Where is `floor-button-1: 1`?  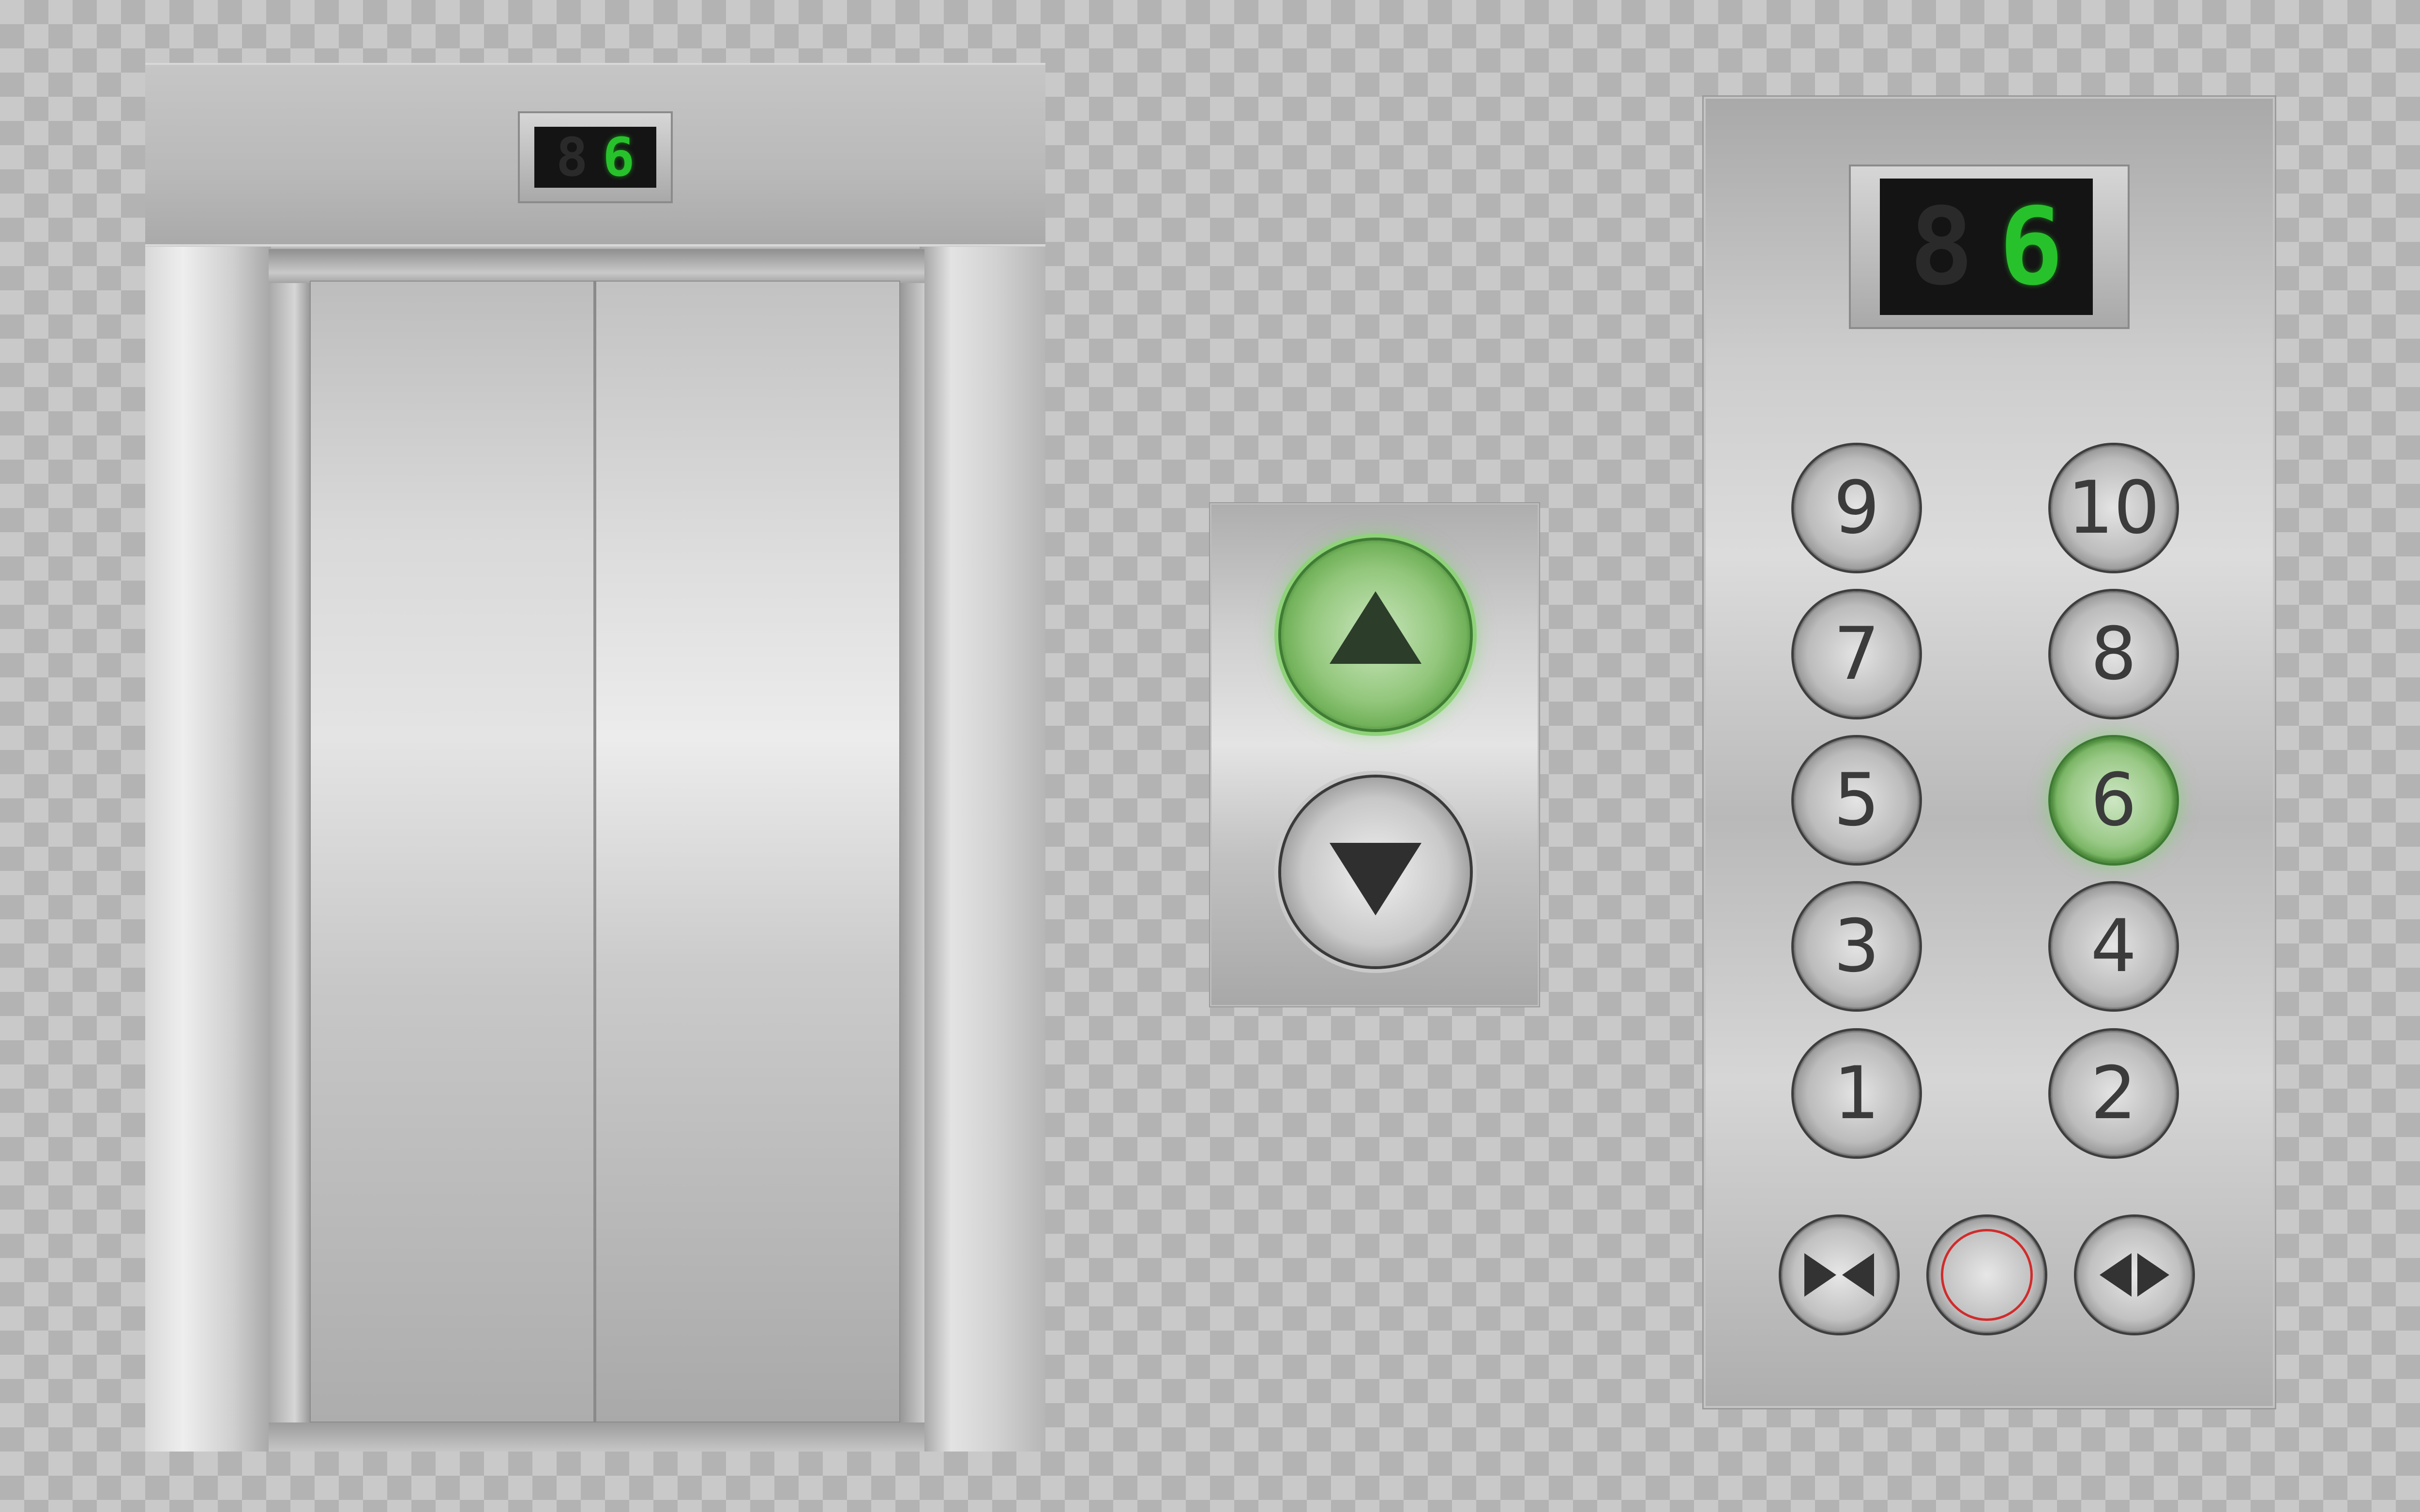 floor-button-1: 1 is located at coordinates (1857, 1093).